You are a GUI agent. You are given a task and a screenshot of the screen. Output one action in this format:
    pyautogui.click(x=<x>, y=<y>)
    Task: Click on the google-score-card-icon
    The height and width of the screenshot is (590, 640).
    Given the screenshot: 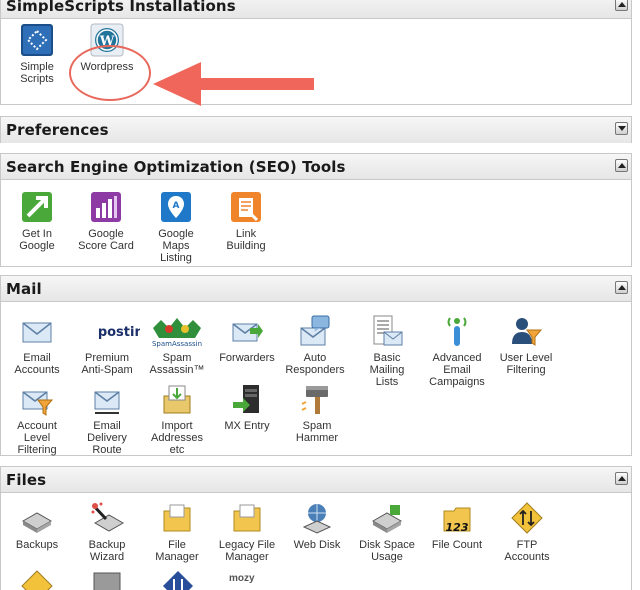 What is the action you would take?
    pyautogui.click(x=106, y=207)
    